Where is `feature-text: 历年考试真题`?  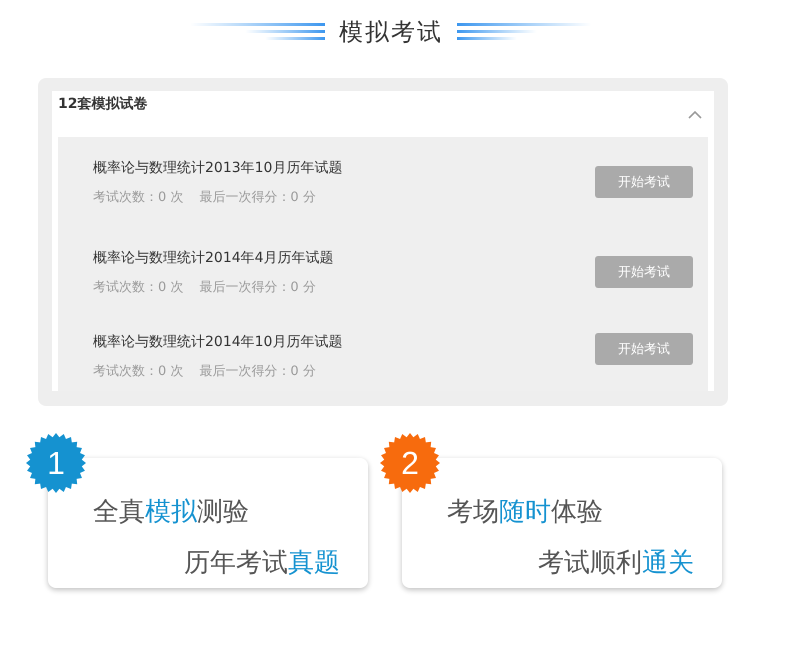 feature-text: 历年考试真题 is located at coordinates (261, 563).